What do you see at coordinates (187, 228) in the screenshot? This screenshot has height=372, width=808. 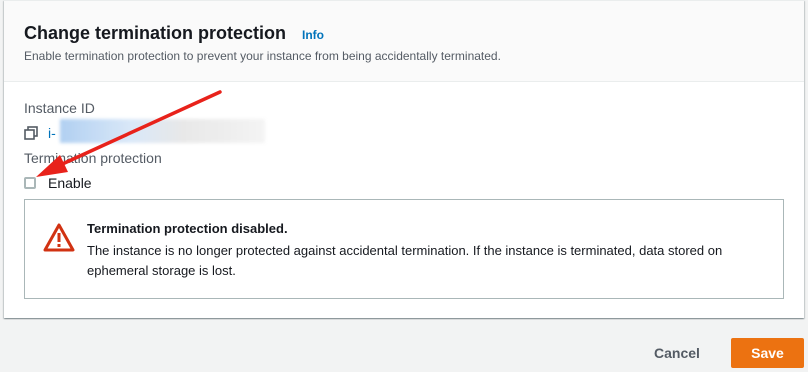 I see `alert-title: Termination protection disabled.` at bounding box center [187, 228].